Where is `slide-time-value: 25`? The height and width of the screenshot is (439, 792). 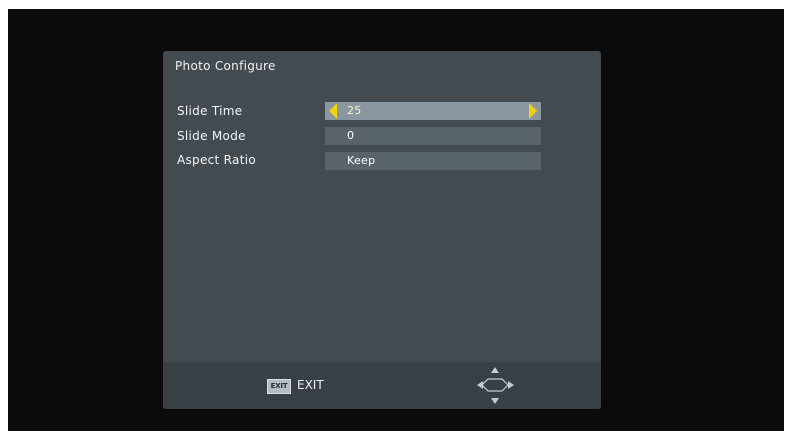
slide-time-value: 25 is located at coordinates (354, 110).